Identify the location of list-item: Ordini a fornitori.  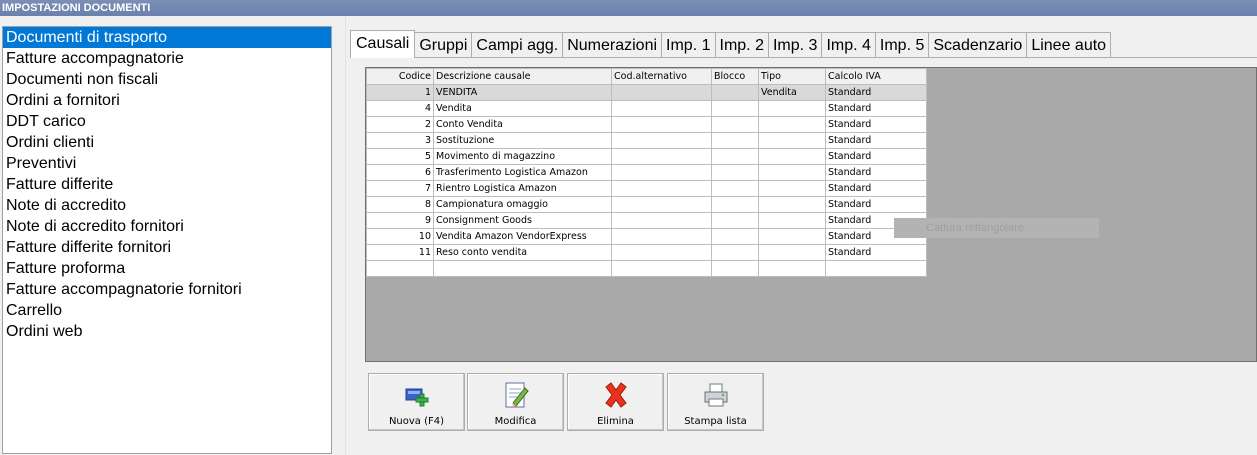
(167, 100).